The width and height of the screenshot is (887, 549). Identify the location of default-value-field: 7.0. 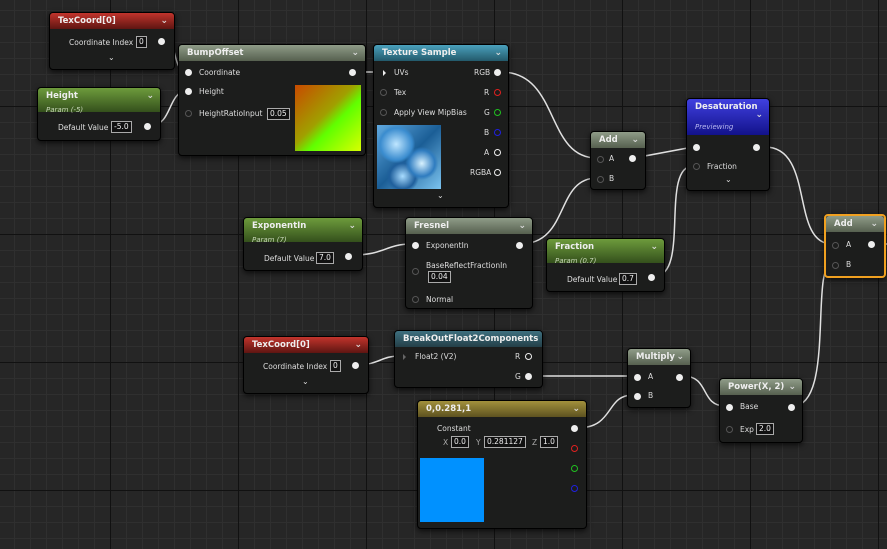
(325, 258).